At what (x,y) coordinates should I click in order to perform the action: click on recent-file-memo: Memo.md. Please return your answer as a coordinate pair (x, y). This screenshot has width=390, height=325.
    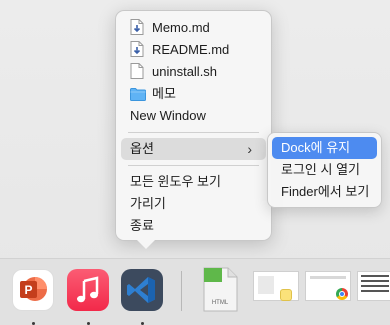
    Looking at the image, I should click on (193, 28).